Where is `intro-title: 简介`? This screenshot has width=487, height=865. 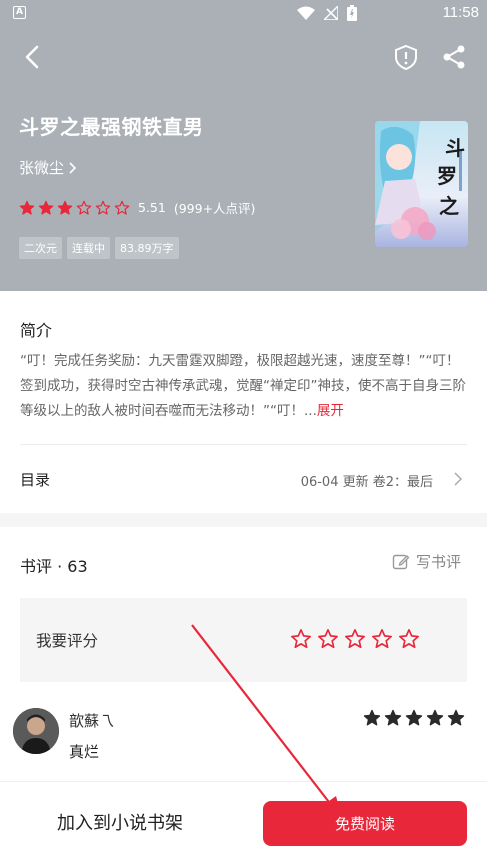 intro-title: 简介 is located at coordinates (36, 330).